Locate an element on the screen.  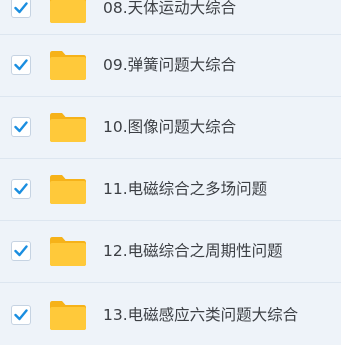
folder-name: 09.弹簧问题大综合 is located at coordinates (169, 65).